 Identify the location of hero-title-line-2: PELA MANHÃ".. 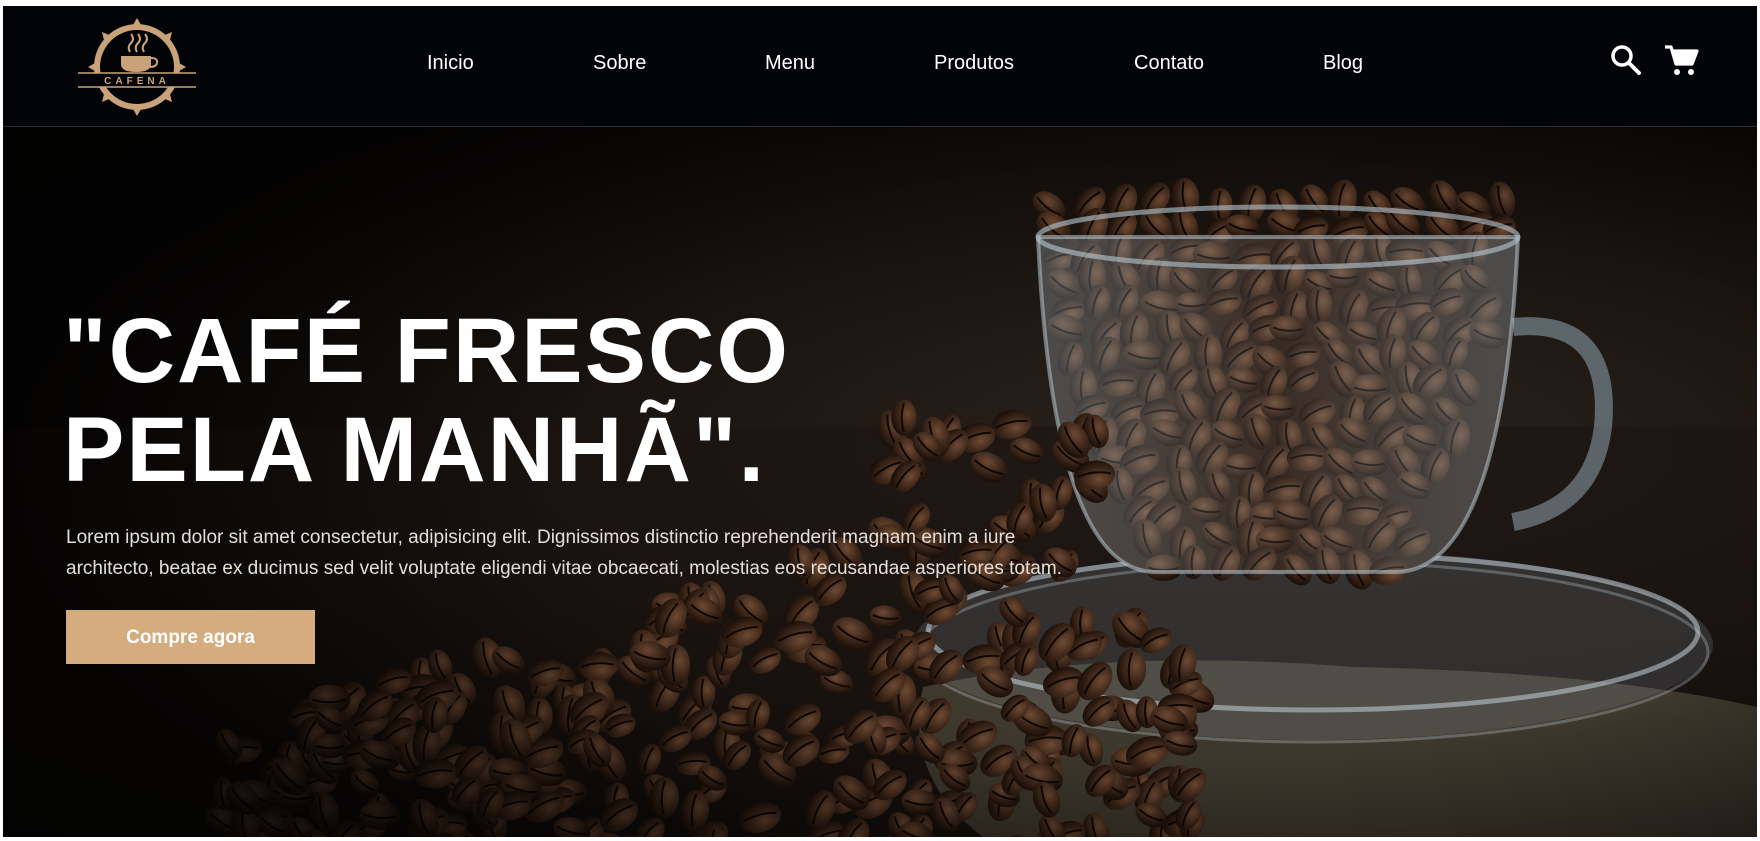
(415, 450).